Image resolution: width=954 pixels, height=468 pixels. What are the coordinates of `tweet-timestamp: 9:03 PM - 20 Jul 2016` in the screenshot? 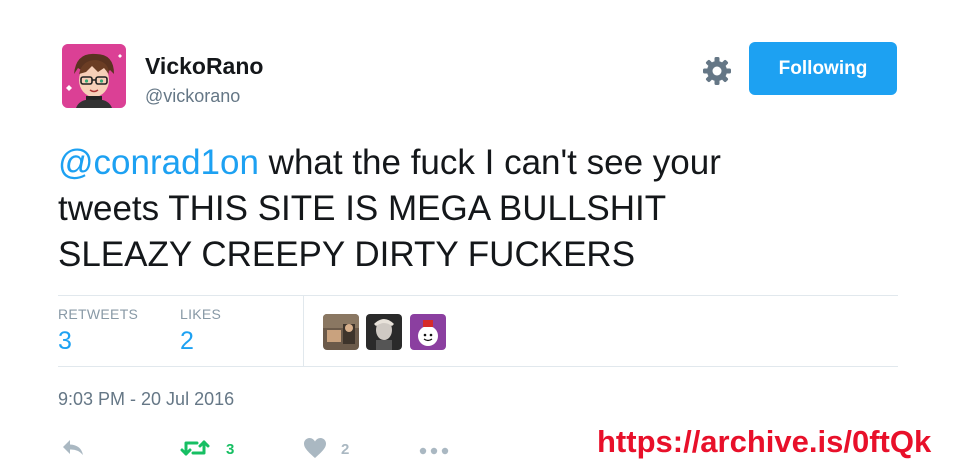 It's located at (146, 399).